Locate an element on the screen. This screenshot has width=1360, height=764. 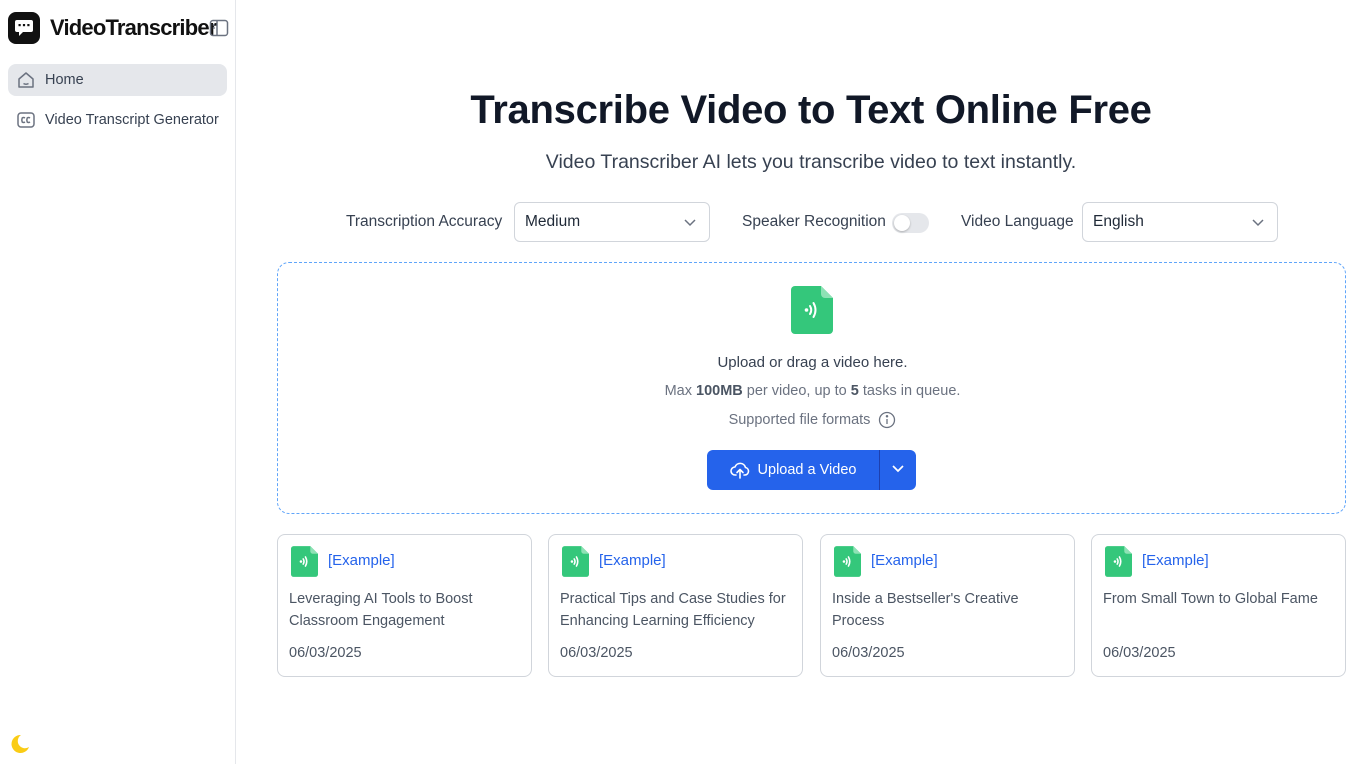
chat-logo-icon is located at coordinates (24, 28).